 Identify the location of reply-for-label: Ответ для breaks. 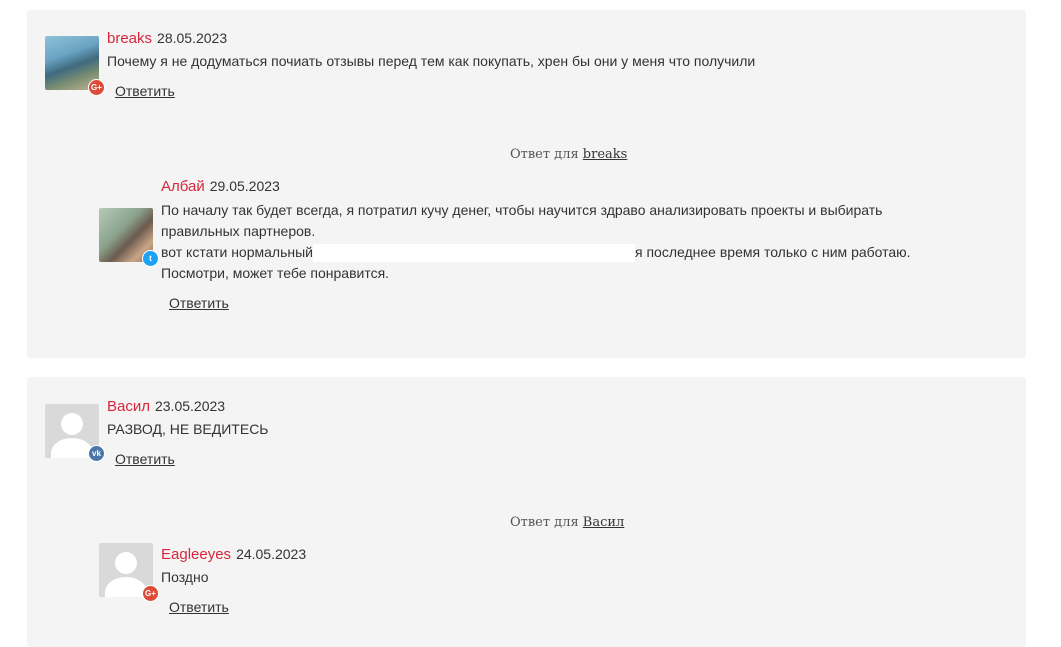
(568, 154).